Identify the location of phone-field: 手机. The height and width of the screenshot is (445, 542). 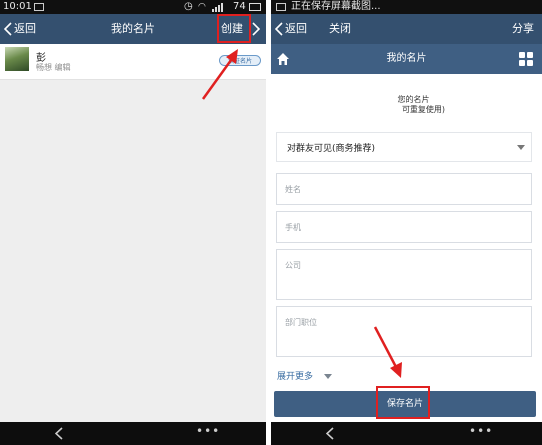
(404, 227).